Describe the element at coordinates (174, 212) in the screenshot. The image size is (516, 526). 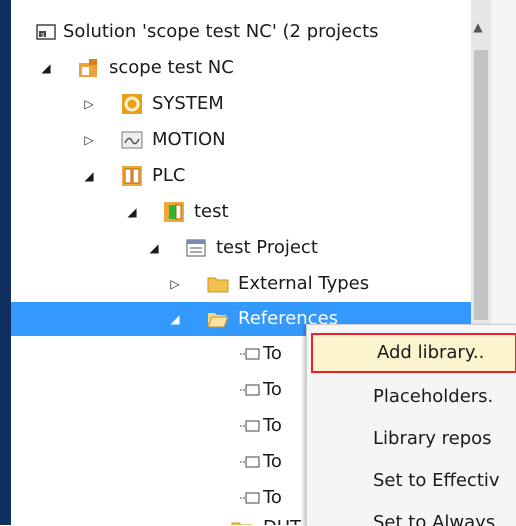
I see `plc-project-icon` at that location.